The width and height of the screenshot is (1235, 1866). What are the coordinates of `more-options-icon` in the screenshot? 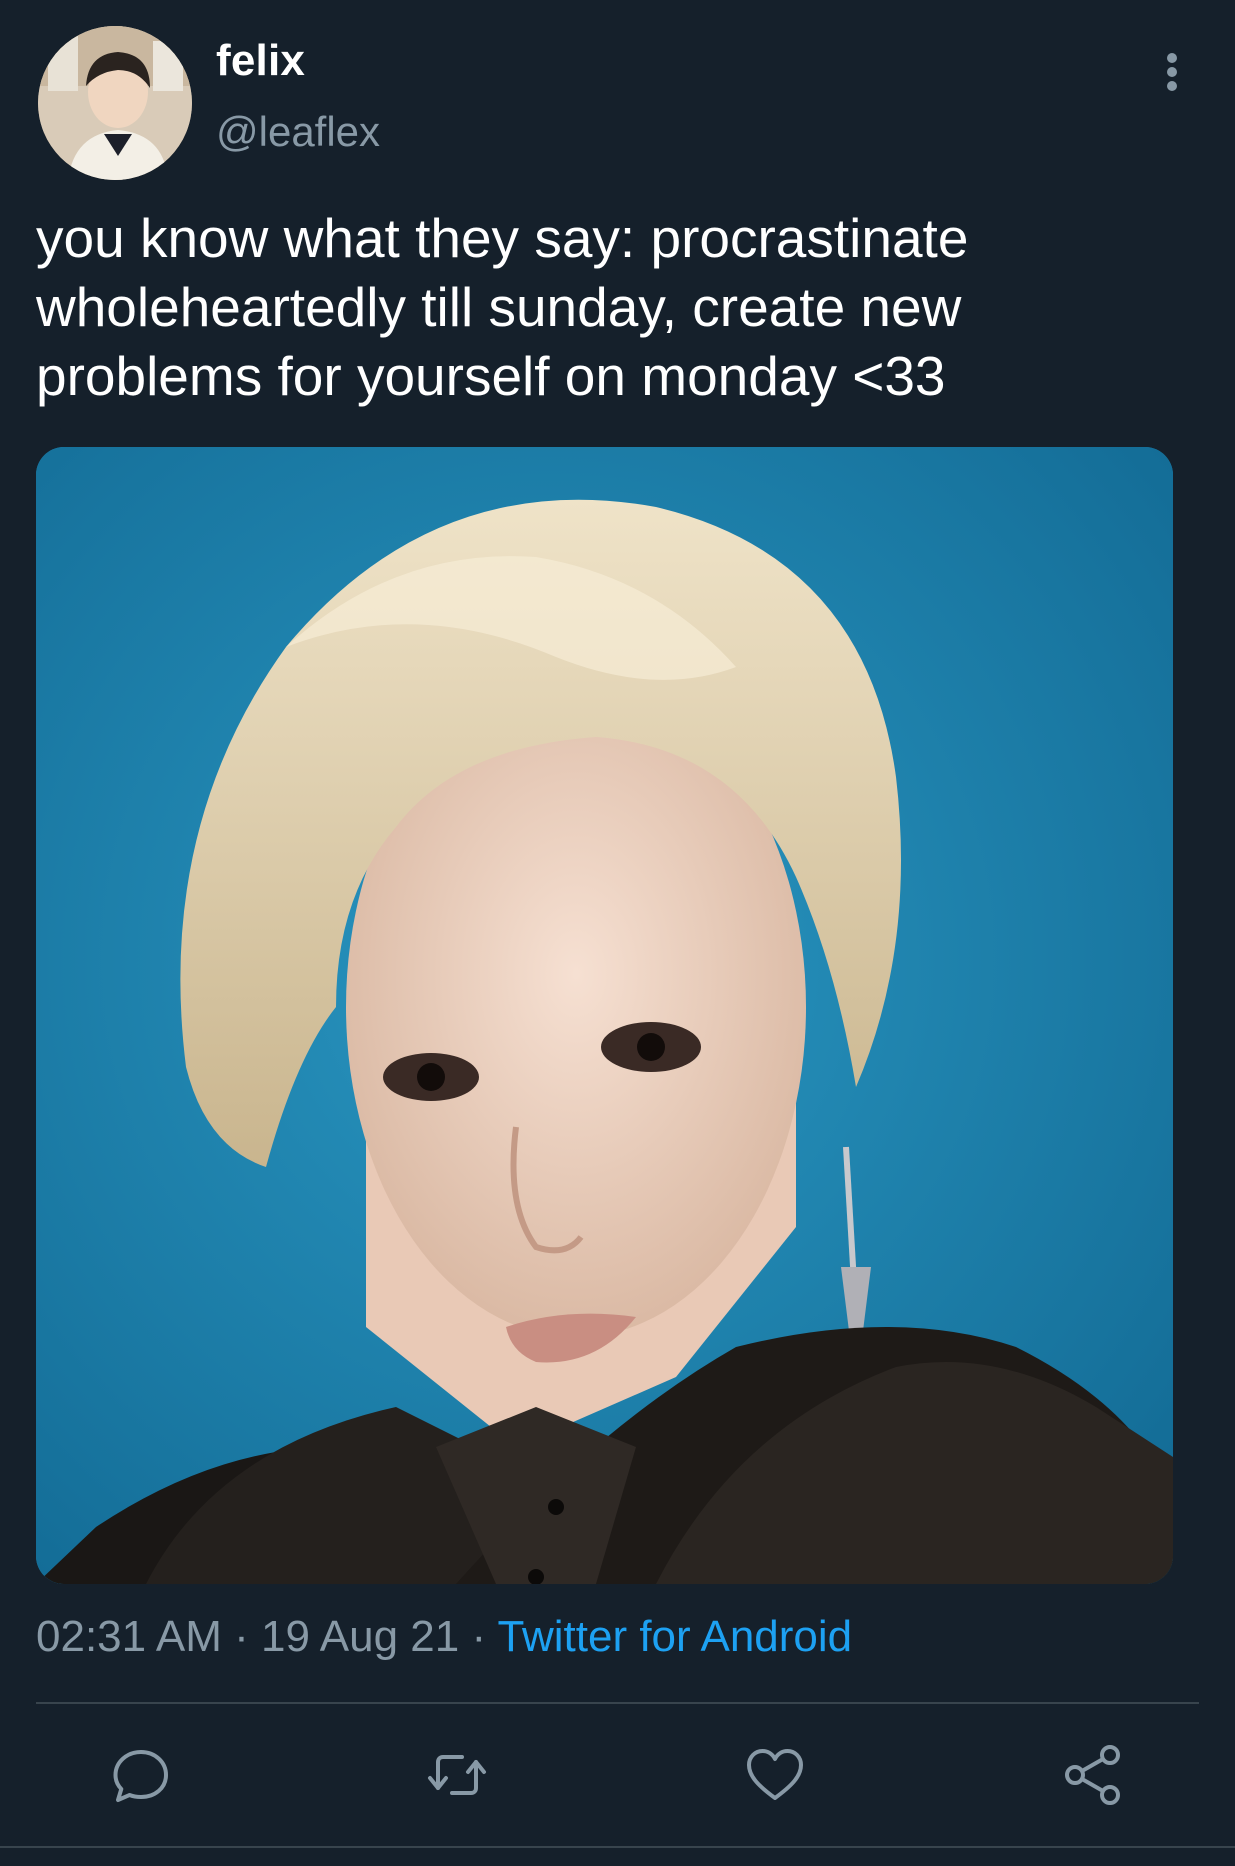 It's located at (1172, 75).